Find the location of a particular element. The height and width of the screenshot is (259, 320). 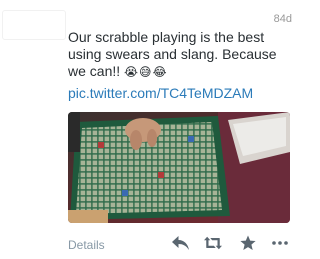

favorite-button is located at coordinates (248, 243).